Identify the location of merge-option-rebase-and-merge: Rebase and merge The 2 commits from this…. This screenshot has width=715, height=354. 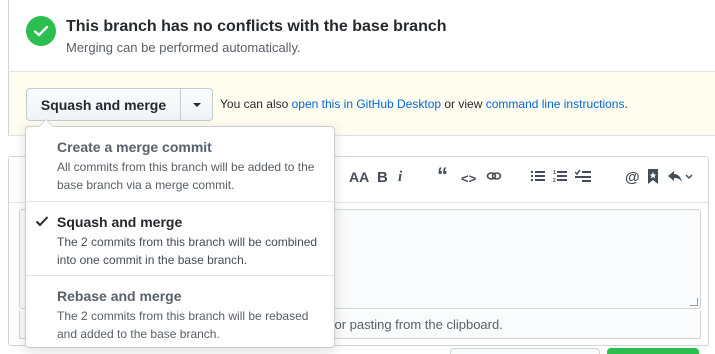
(180, 312).